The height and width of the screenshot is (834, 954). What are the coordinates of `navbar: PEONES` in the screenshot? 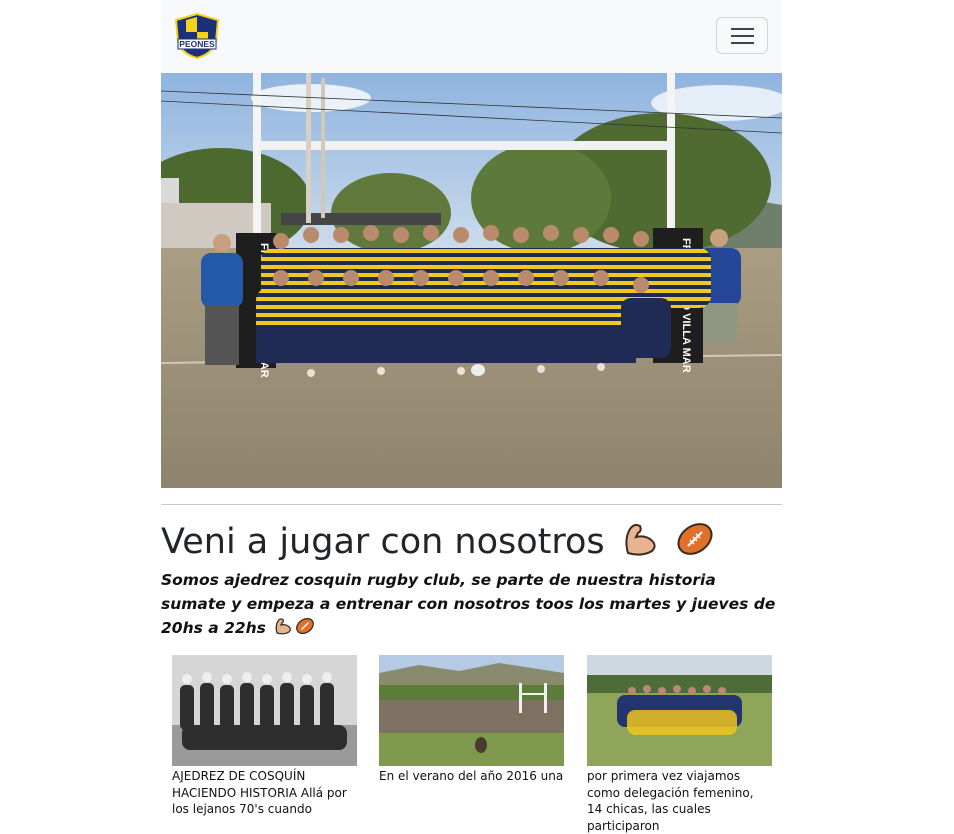 It's located at (471, 36).